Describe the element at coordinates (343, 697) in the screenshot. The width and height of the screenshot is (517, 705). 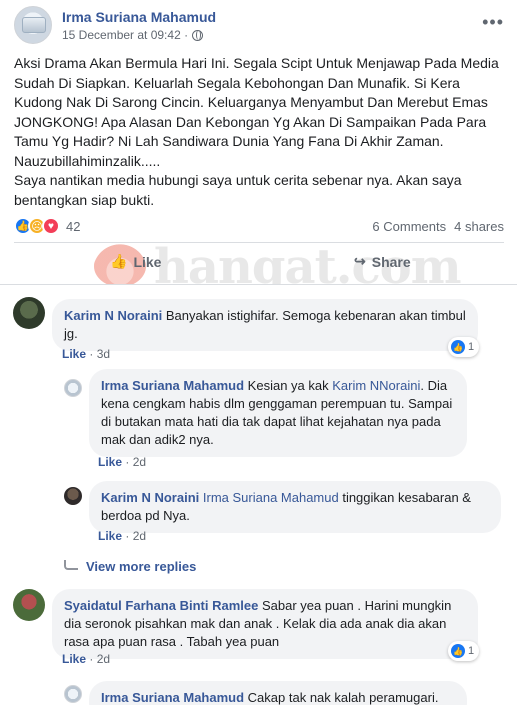
I see `comment-text: Cakap tak nak kalah peramugari.` at that location.